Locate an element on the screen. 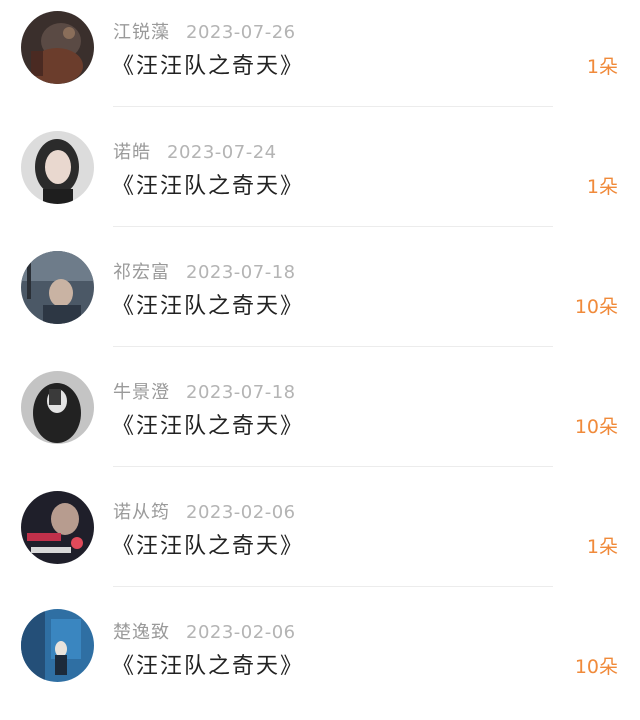 The width and height of the screenshot is (640, 720). sender-name: 牛景澄 is located at coordinates (141, 392).